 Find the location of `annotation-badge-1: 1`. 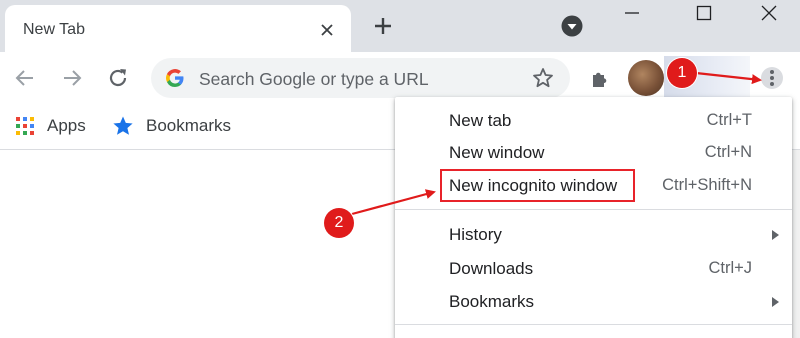

annotation-badge-1: 1 is located at coordinates (682, 73).